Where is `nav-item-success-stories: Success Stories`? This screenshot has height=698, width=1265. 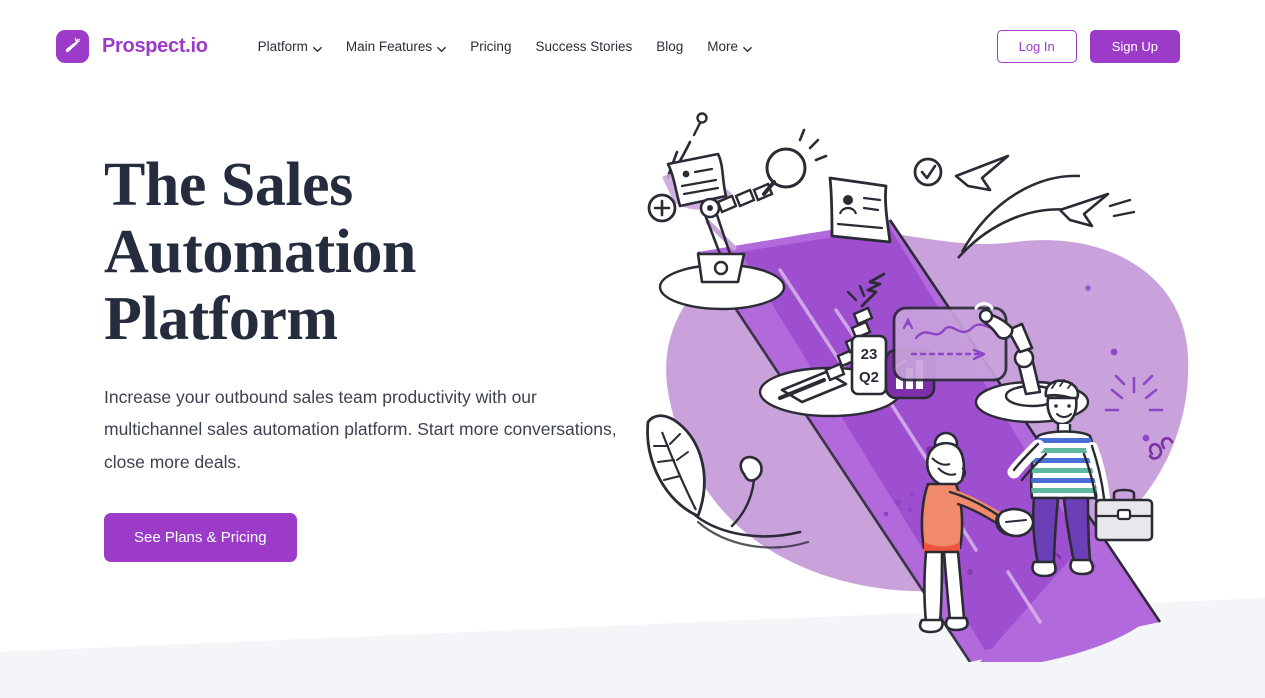
nav-item-success-stories: Success Stories is located at coordinates (583, 46).